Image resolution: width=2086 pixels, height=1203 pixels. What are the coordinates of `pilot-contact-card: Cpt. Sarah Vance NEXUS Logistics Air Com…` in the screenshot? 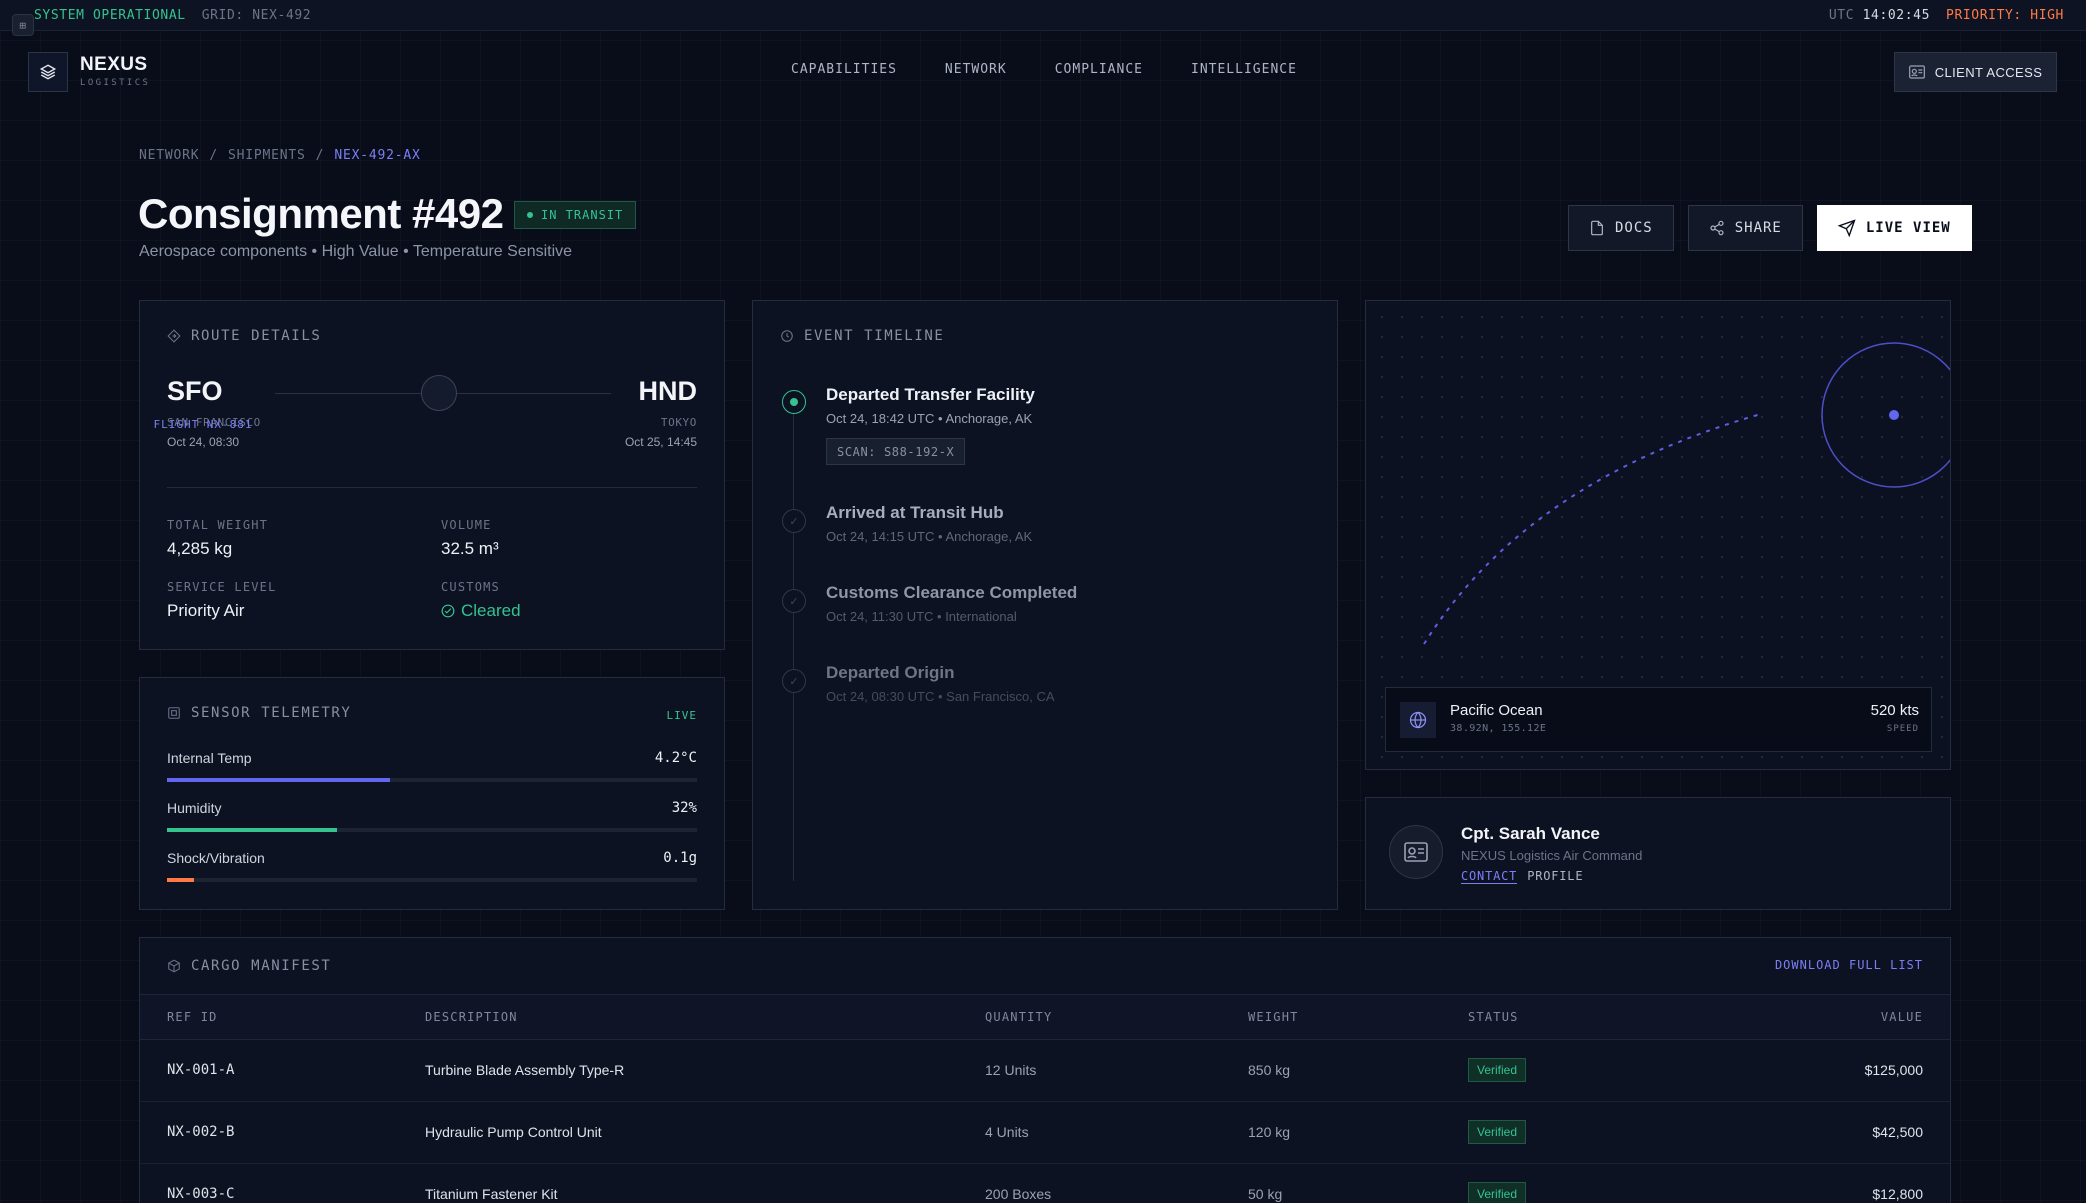 It's located at (1658, 853).